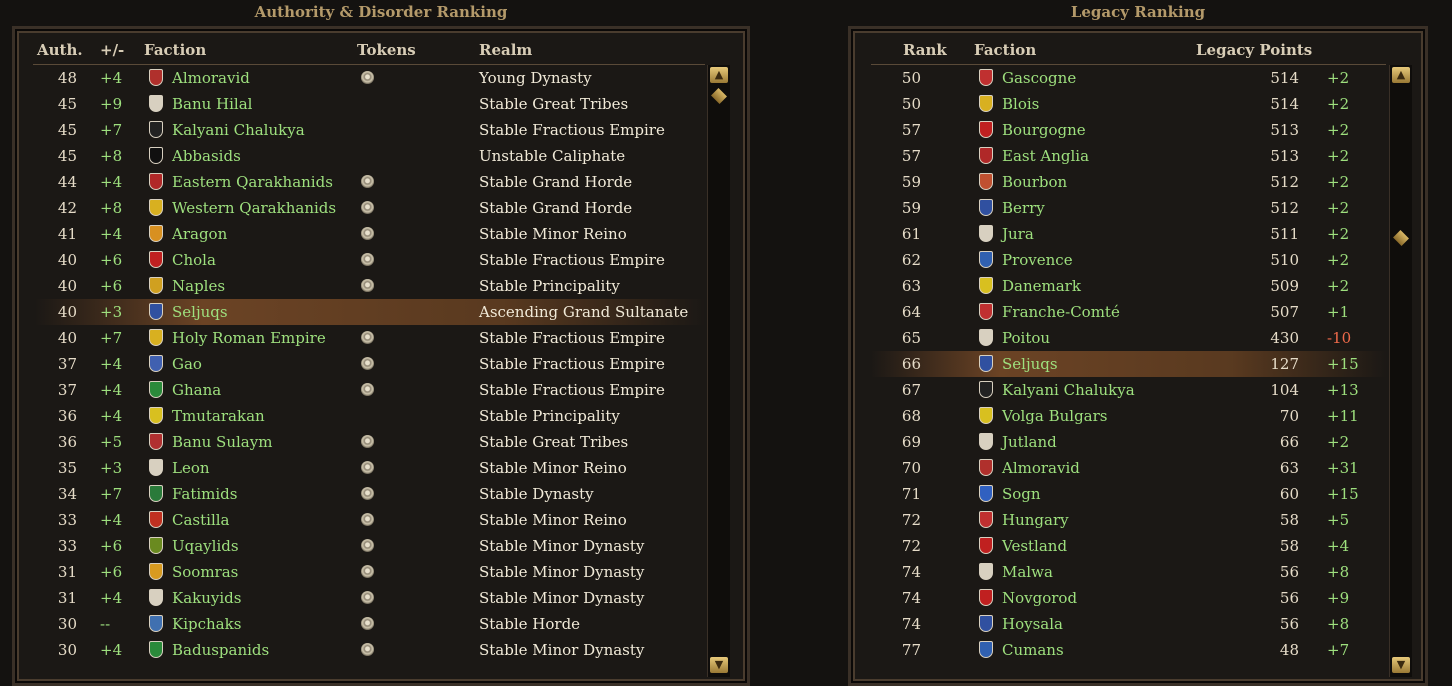 This screenshot has width=1452, height=686. Describe the element at coordinates (1032, 624) in the screenshot. I see `faction-name: Hoysala` at that location.